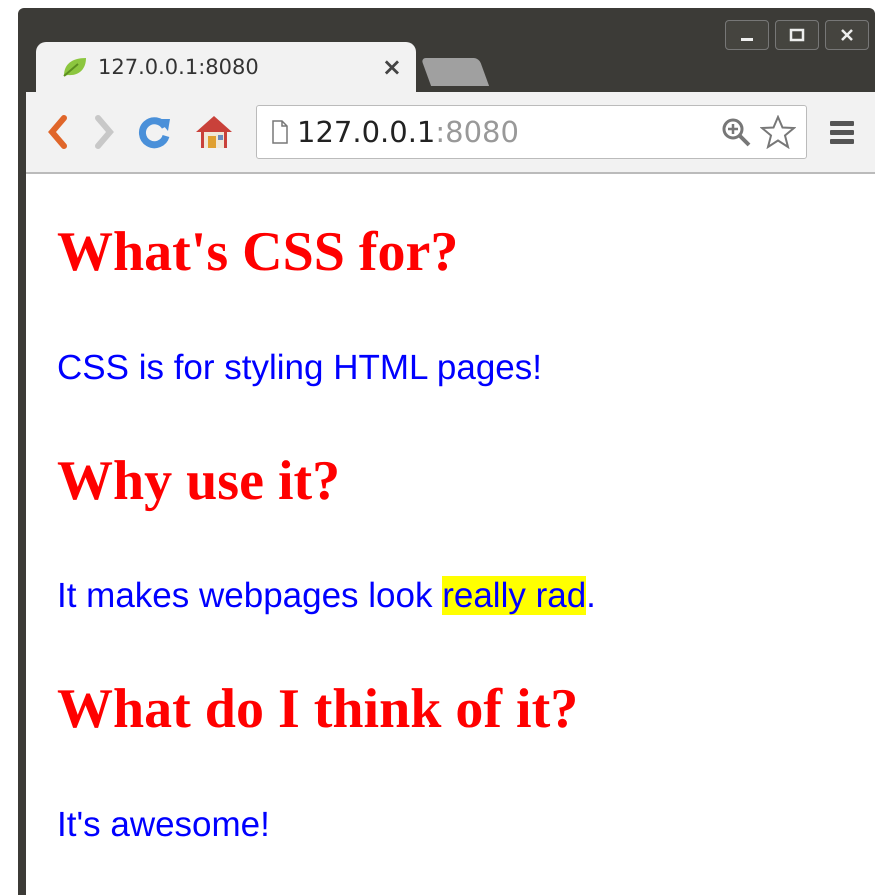 The image size is (875, 895). I want to click on leaf-icon, so click(75, 67).